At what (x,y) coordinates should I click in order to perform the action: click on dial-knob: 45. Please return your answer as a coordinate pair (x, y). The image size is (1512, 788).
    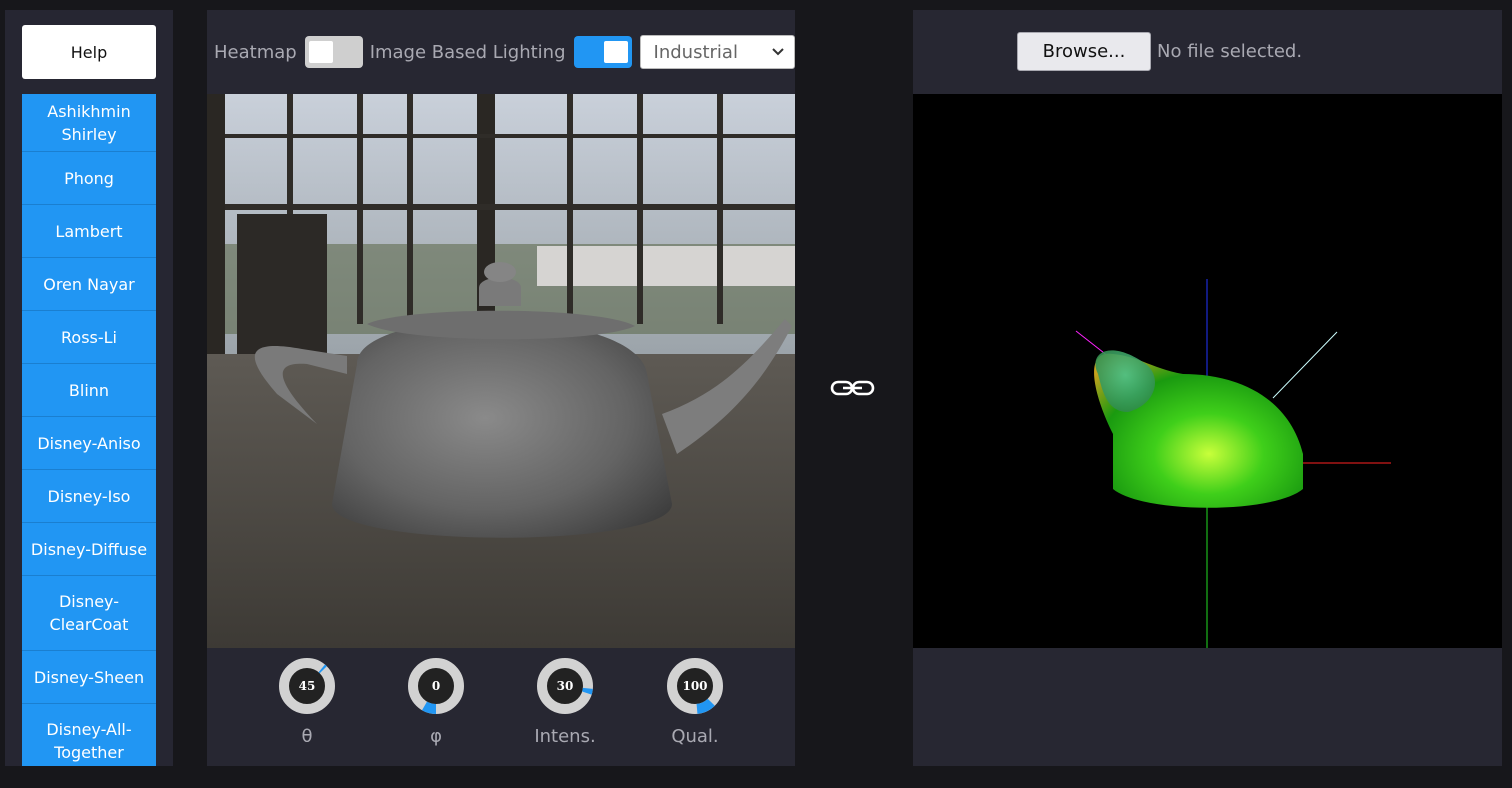
    Looking at the image, I should click on (307, 686).